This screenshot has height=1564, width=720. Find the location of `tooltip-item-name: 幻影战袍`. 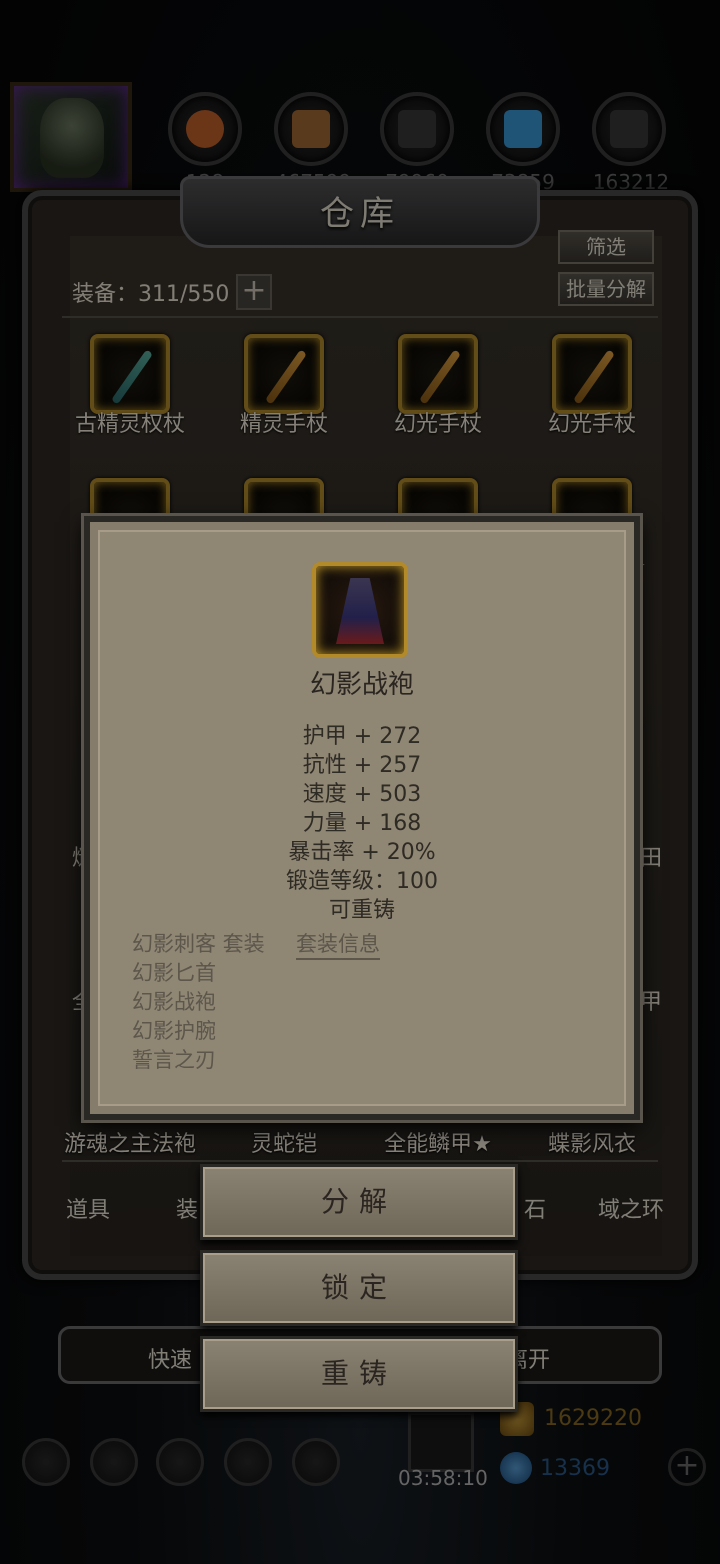

tooltip-item-name: 幻影战袍 is located at coordinates (361, 685).